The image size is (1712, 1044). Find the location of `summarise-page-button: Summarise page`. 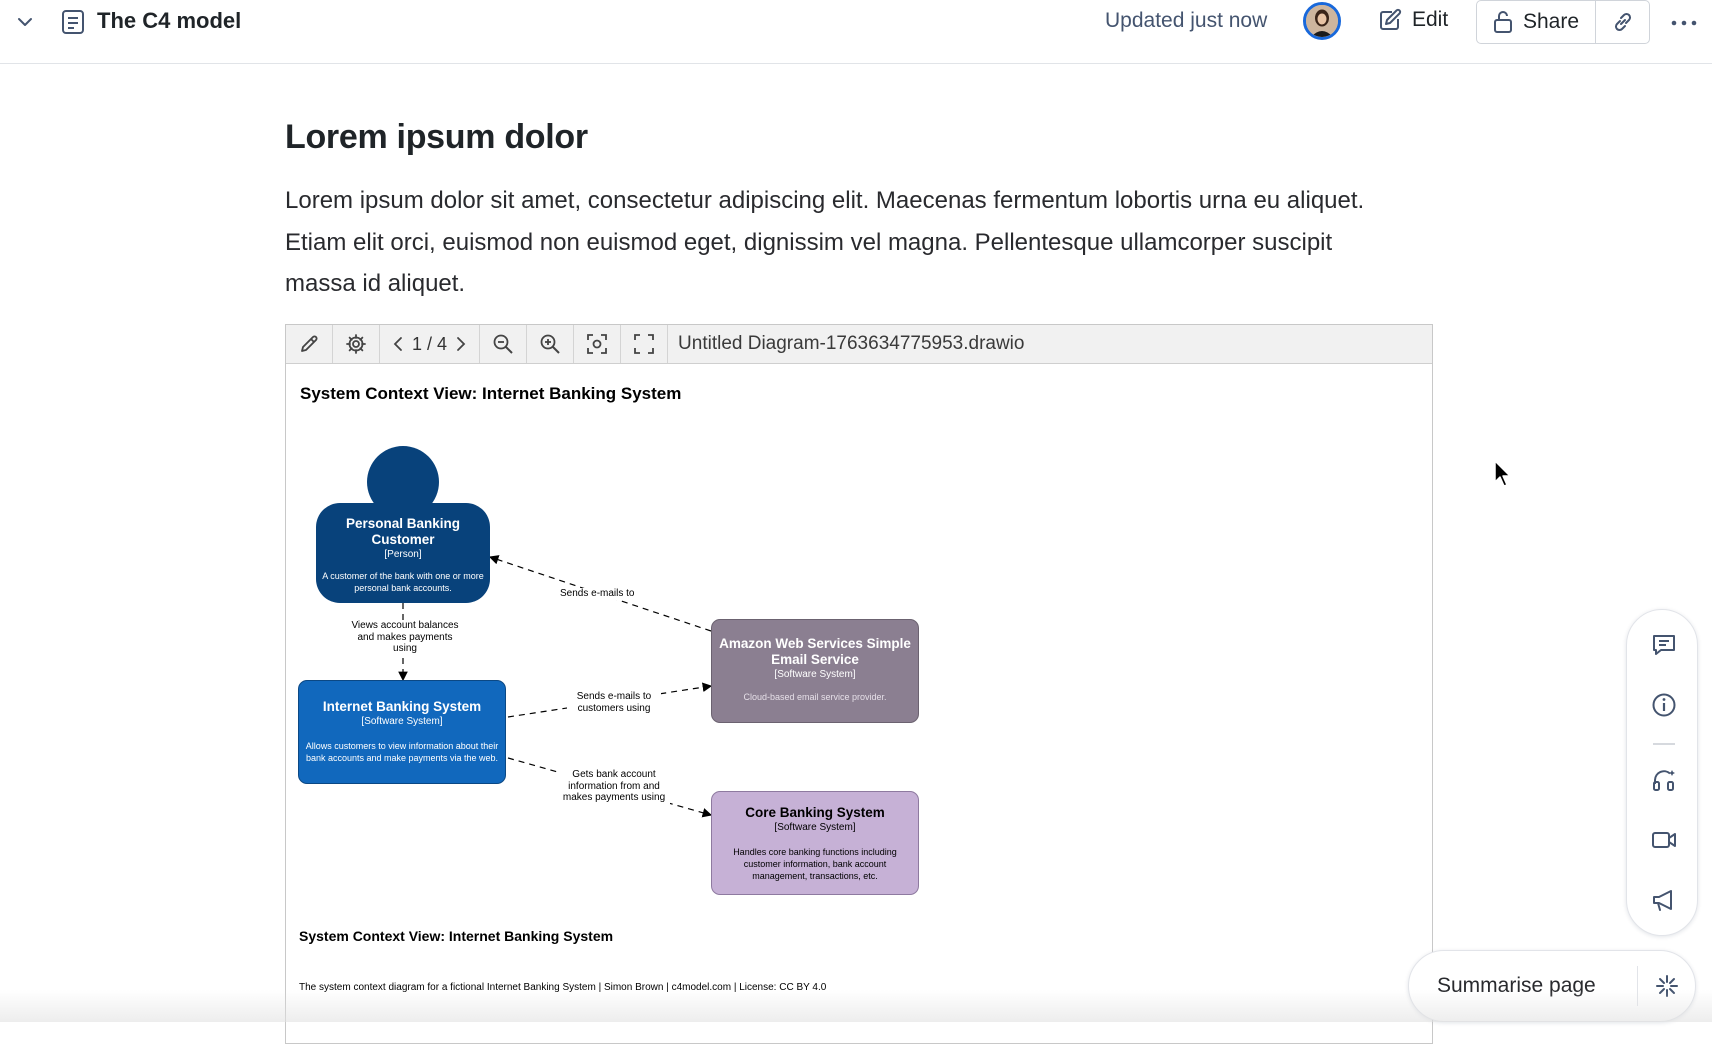

summarise-page-button: Summarise page is located at coordinates (1552, 986).